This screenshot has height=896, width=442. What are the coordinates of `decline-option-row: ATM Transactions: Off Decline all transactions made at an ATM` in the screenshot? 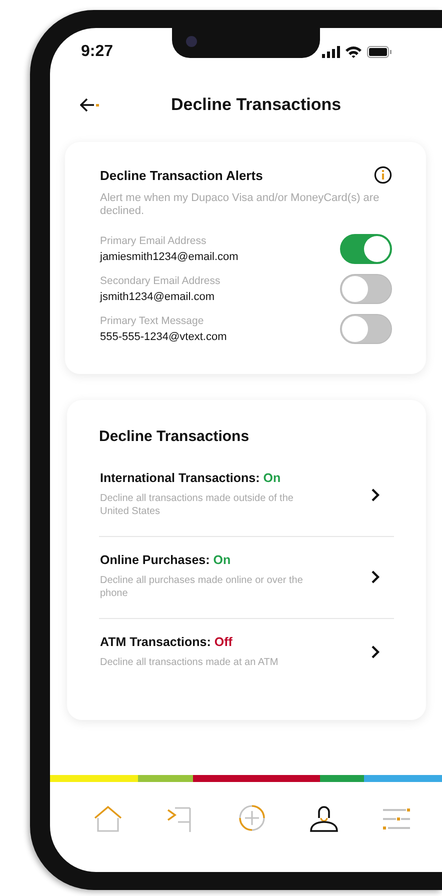 It's located at (246, 653).